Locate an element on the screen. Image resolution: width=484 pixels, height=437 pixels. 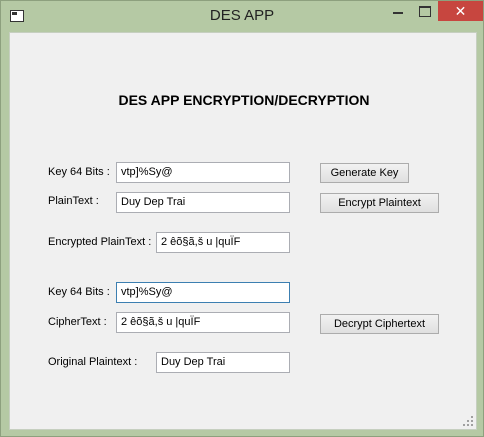
ciphertext-label: CipherText : is located at coordinates (77, 322).